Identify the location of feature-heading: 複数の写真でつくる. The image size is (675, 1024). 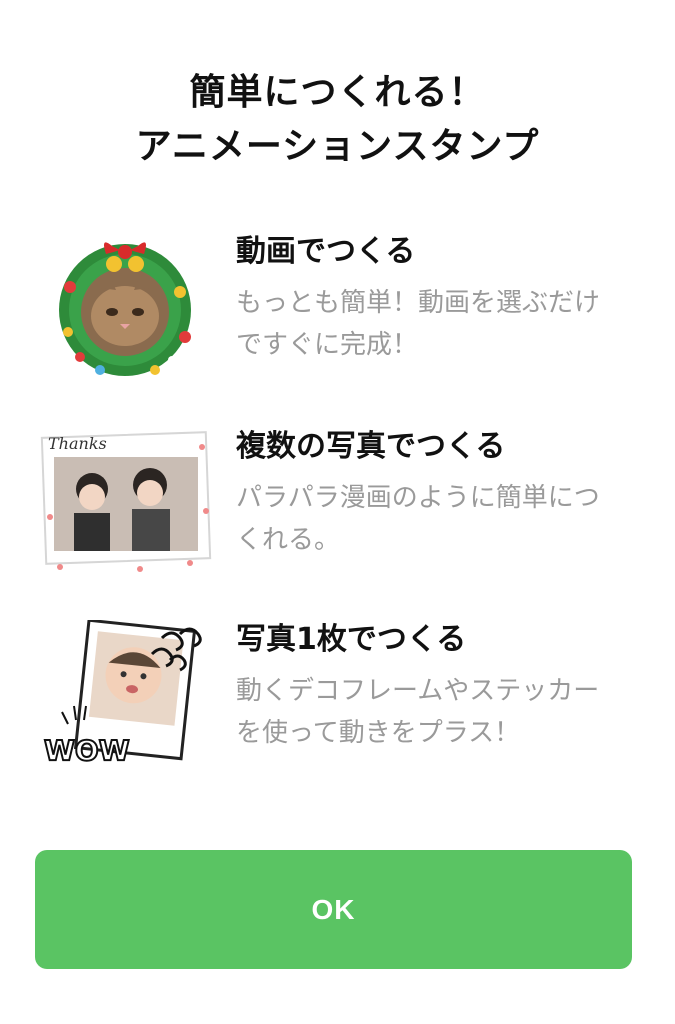
(371, 446).